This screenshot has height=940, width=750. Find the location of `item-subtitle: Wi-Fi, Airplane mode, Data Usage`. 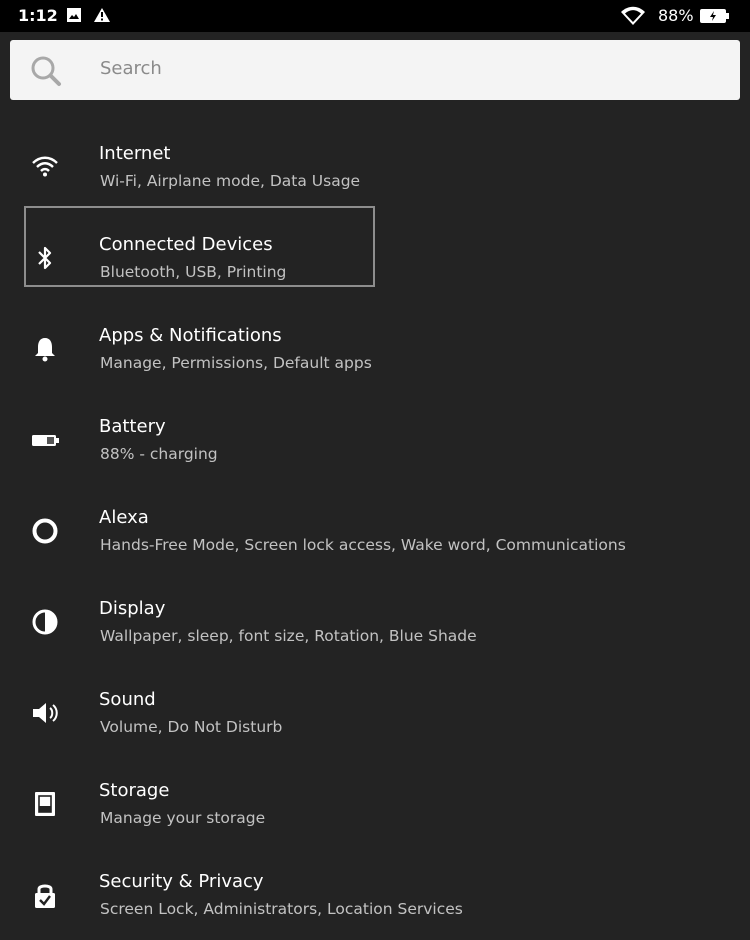

item-subtitle: Wi-Fi, Airplane mode, Data Usage is located at coordinates (230, 181).